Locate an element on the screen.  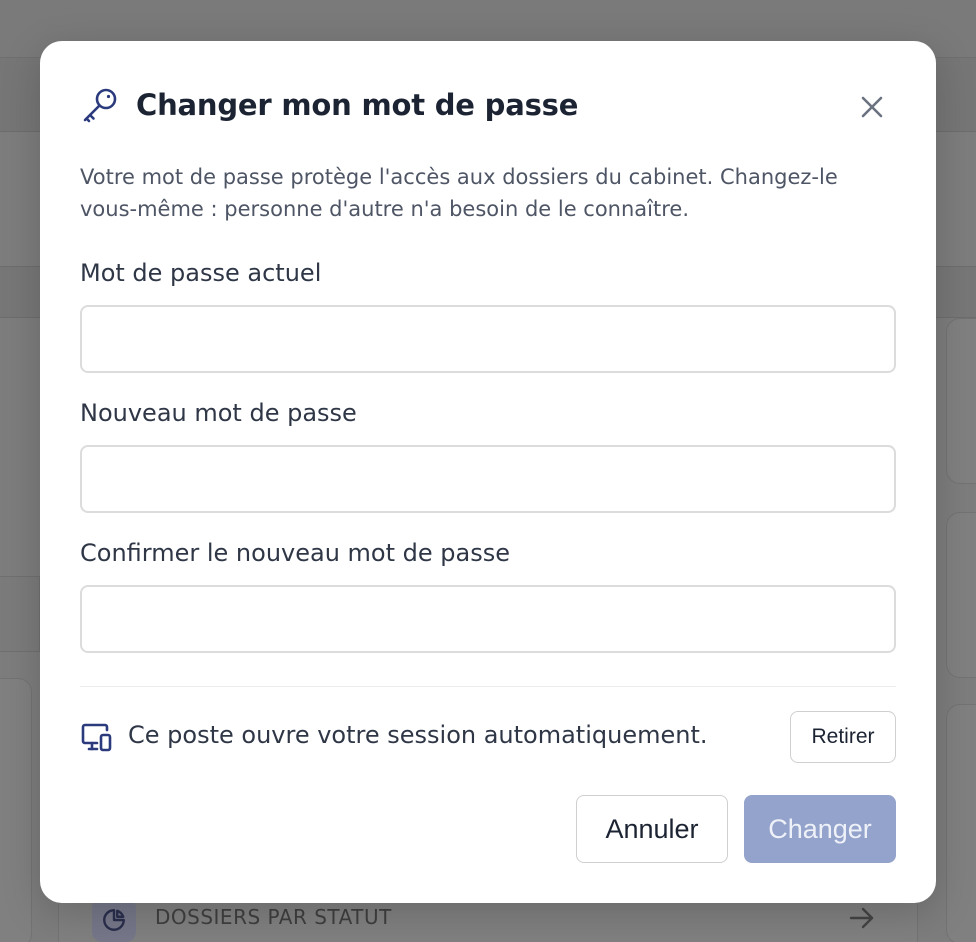
current-password-label: Mot de passe actuel is located at coordinates (201, 273).